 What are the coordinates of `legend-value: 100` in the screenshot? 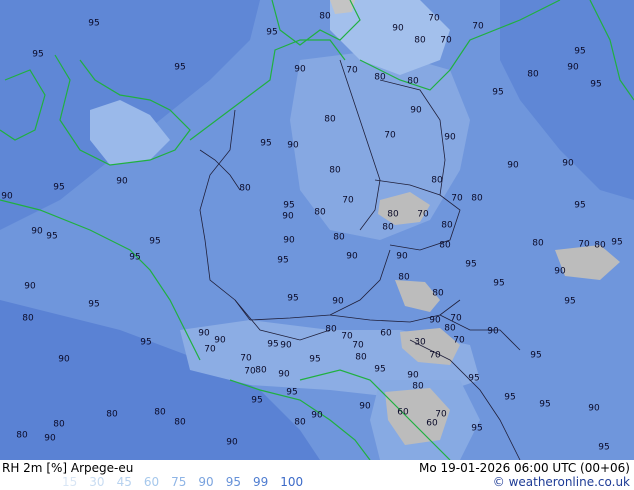 It's located at (292, 482).